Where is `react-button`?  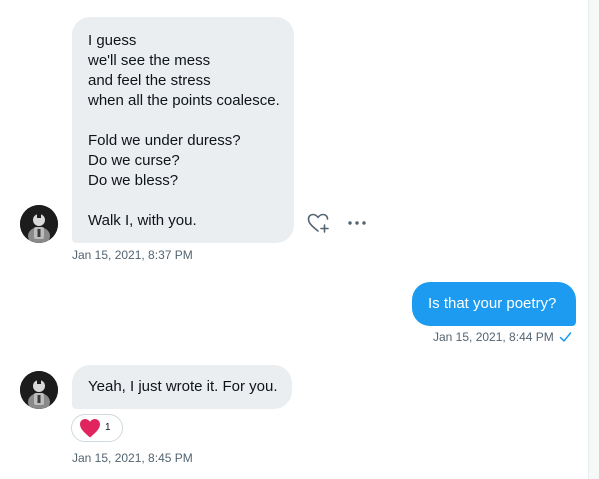
react-button is located at coordinates (318, 223).